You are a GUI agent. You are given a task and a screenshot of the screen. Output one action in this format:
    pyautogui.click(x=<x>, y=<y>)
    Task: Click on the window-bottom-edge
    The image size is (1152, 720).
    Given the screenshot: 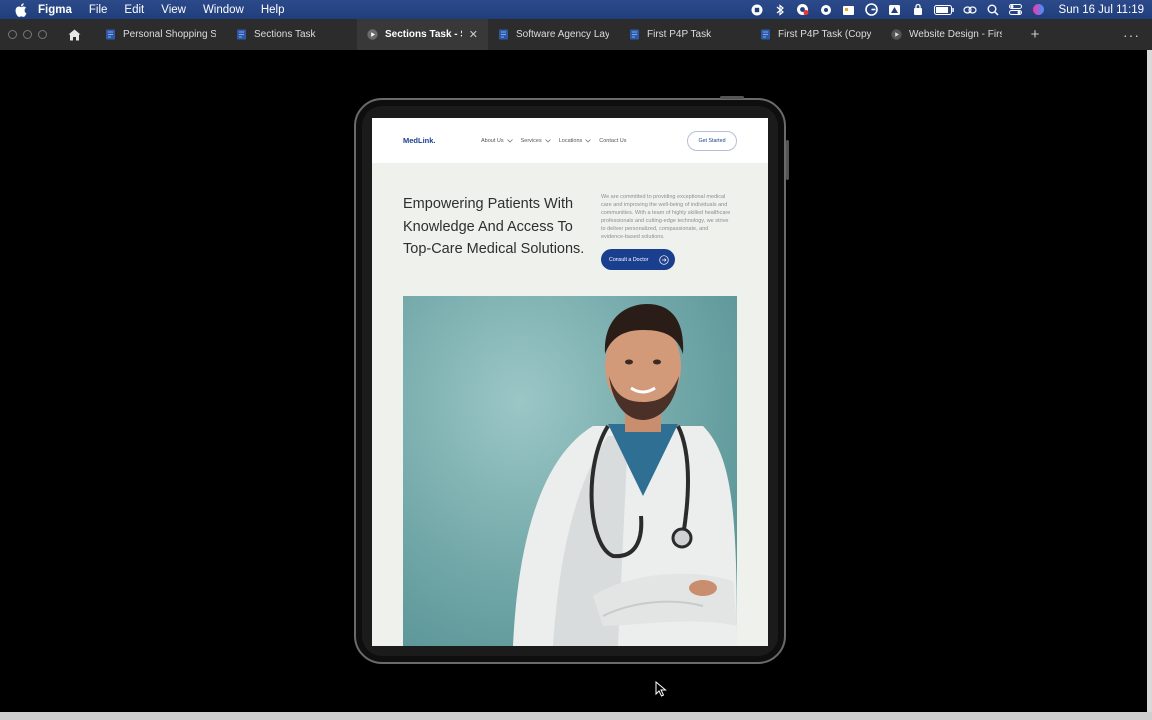 What is the action you would take?
    pyautogui.click(x=576, y=716)
    